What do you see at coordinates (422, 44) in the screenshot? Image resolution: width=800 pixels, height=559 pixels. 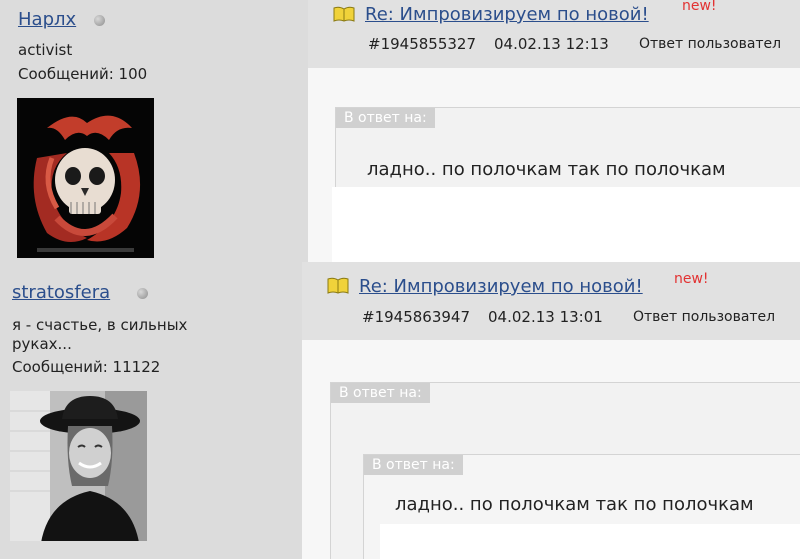 I see `post-number: #1945855327` at bounding box center [422, 44].